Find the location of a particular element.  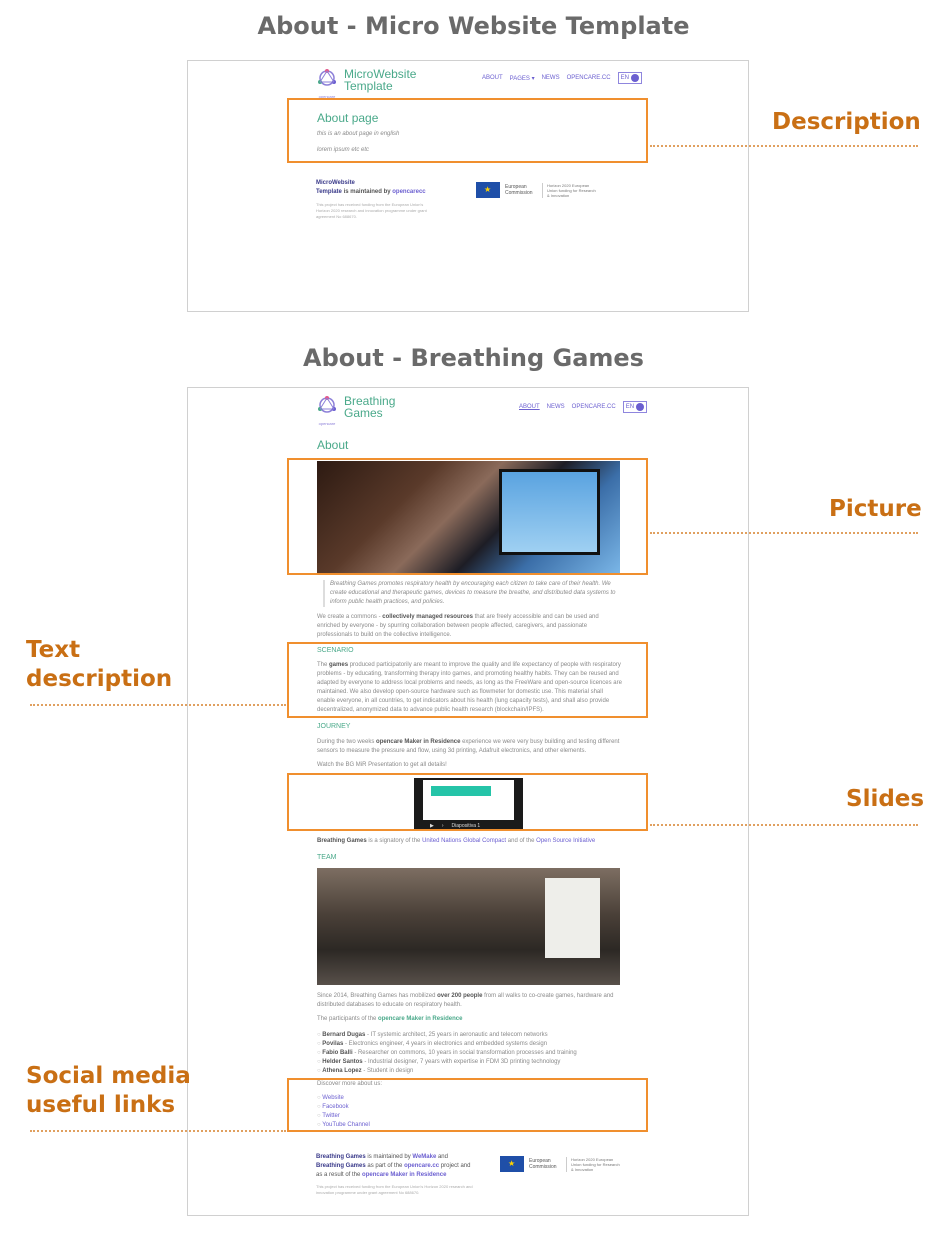

bg-site-name: Breathing Games is located at coordinates (374, 407).